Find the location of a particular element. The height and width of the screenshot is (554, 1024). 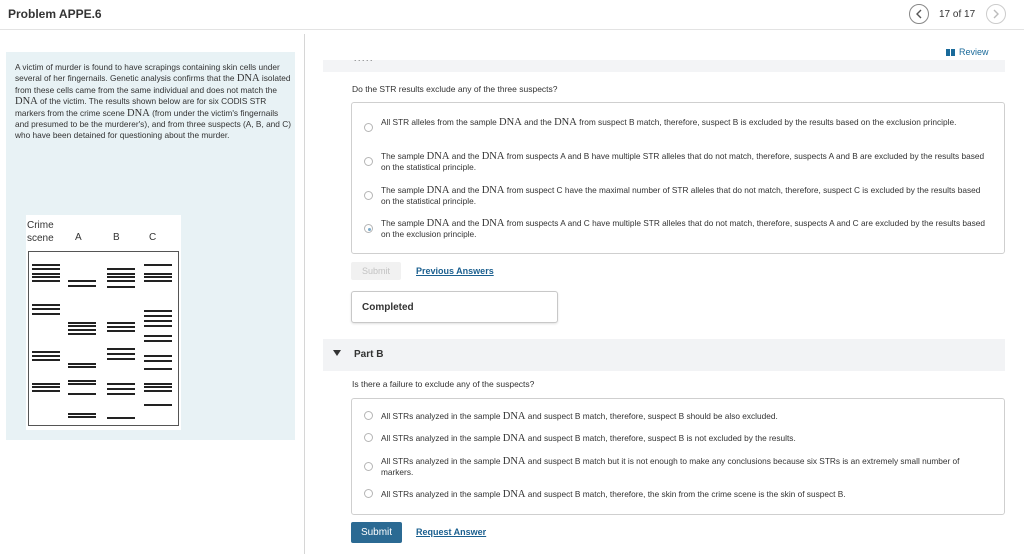

review-icon is located at coordinates (950, 52).